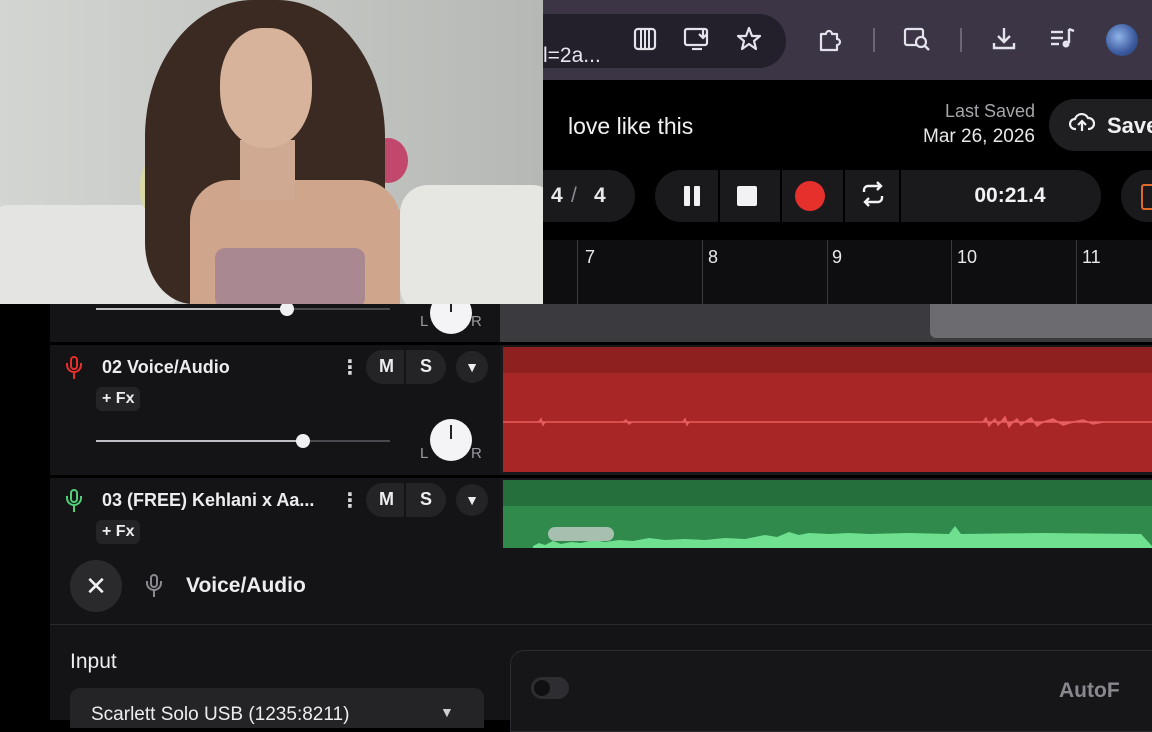 This screenshot has width=1152, height=732. Describe the element at coordinates (74, 368) in the screenshot. I see `microphone-icon` at that location.